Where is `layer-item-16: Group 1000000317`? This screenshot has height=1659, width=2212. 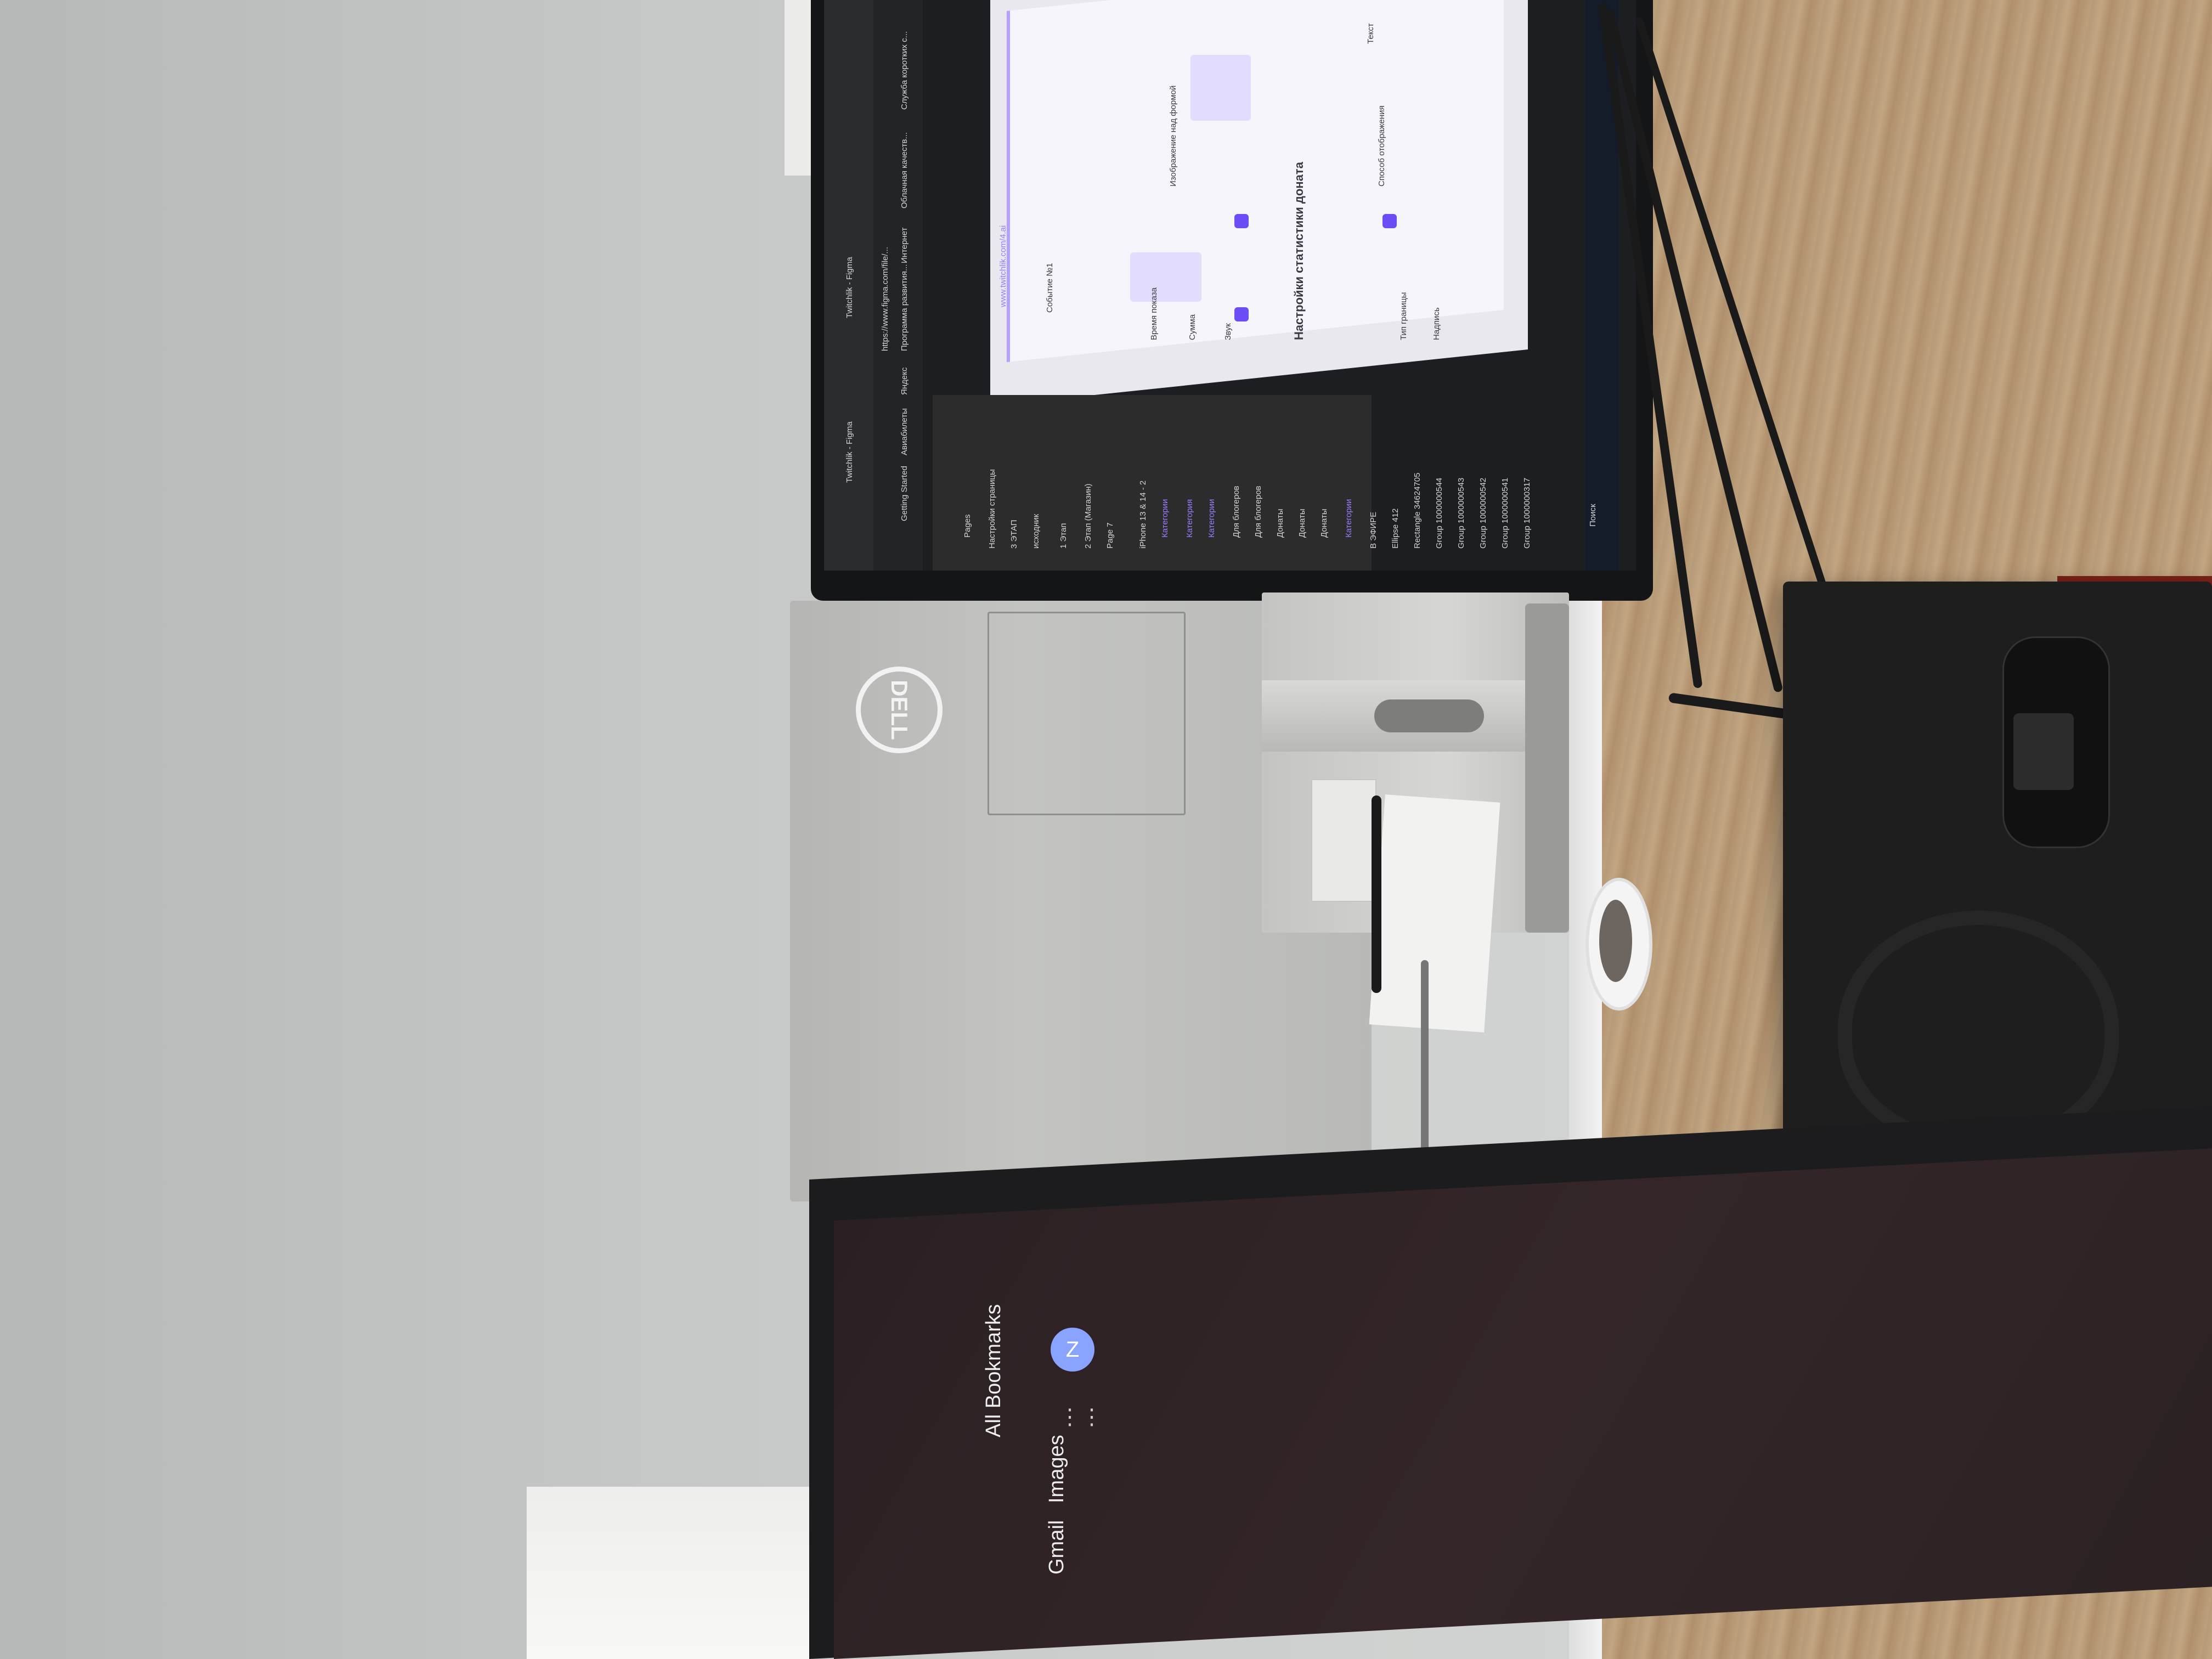
layer-item-16: Group 1000000317 is located at coordinates (1527, 513).